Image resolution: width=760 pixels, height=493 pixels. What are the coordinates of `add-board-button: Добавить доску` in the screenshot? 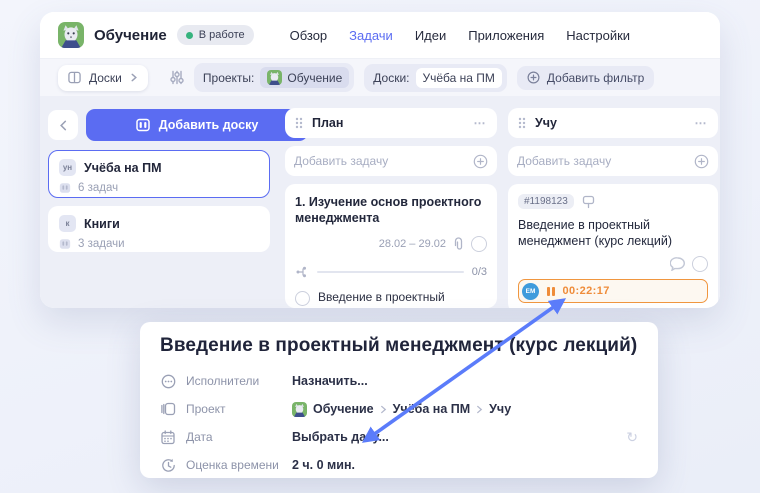 It's located at (197, 125).